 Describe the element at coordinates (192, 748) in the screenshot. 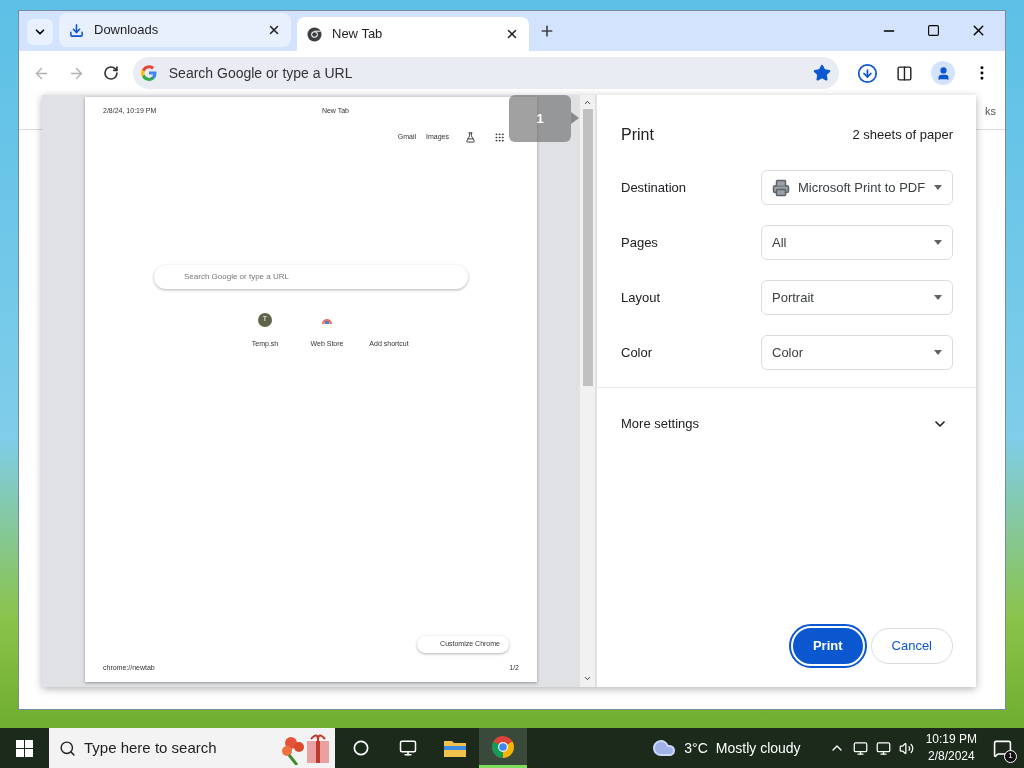

I see `taskbar-search-field: Type here to search` at that location.